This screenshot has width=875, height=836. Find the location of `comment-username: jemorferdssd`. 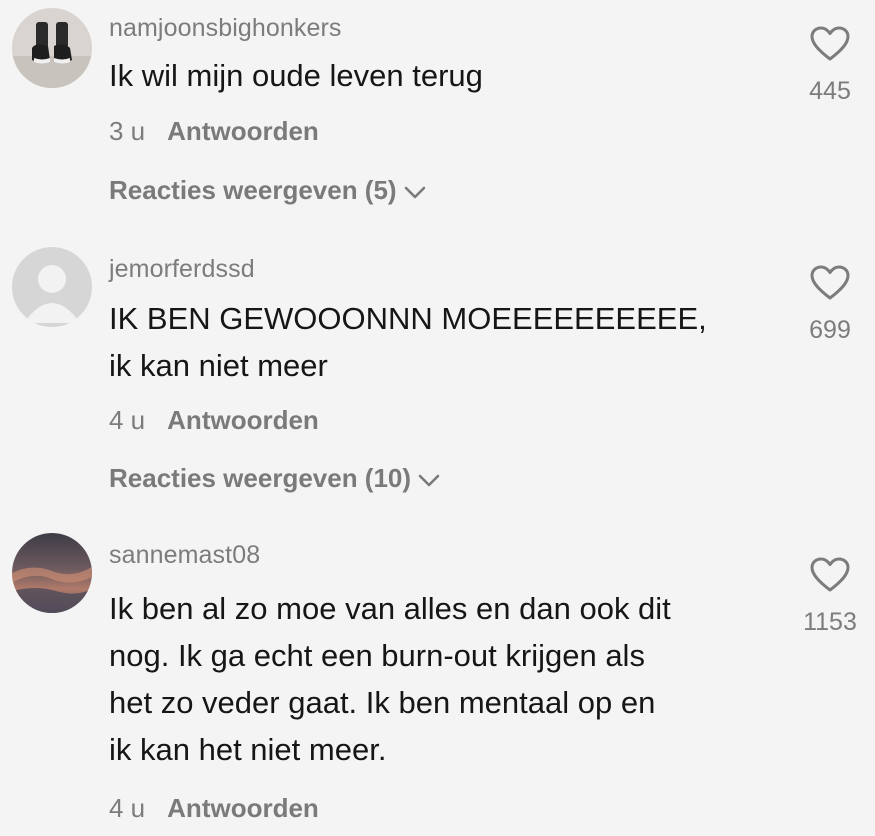

comment-username: jemorferdssd is located at coordinates (182, 269).